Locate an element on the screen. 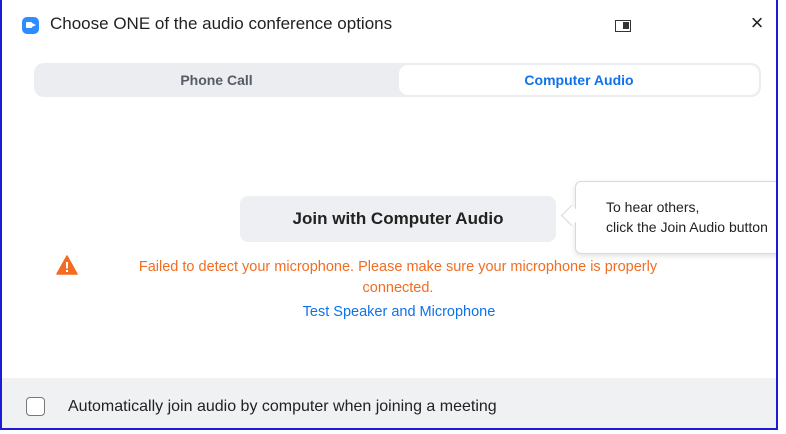 This screenshot has height=434, width=786. tab-computer-audio: Computer Audio is located at coordinates (579, 80).